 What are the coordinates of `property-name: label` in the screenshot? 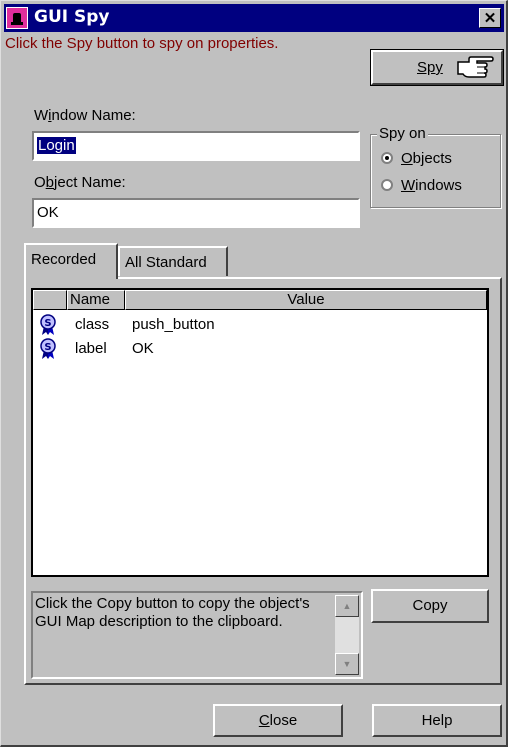 It's located at (91, 348).